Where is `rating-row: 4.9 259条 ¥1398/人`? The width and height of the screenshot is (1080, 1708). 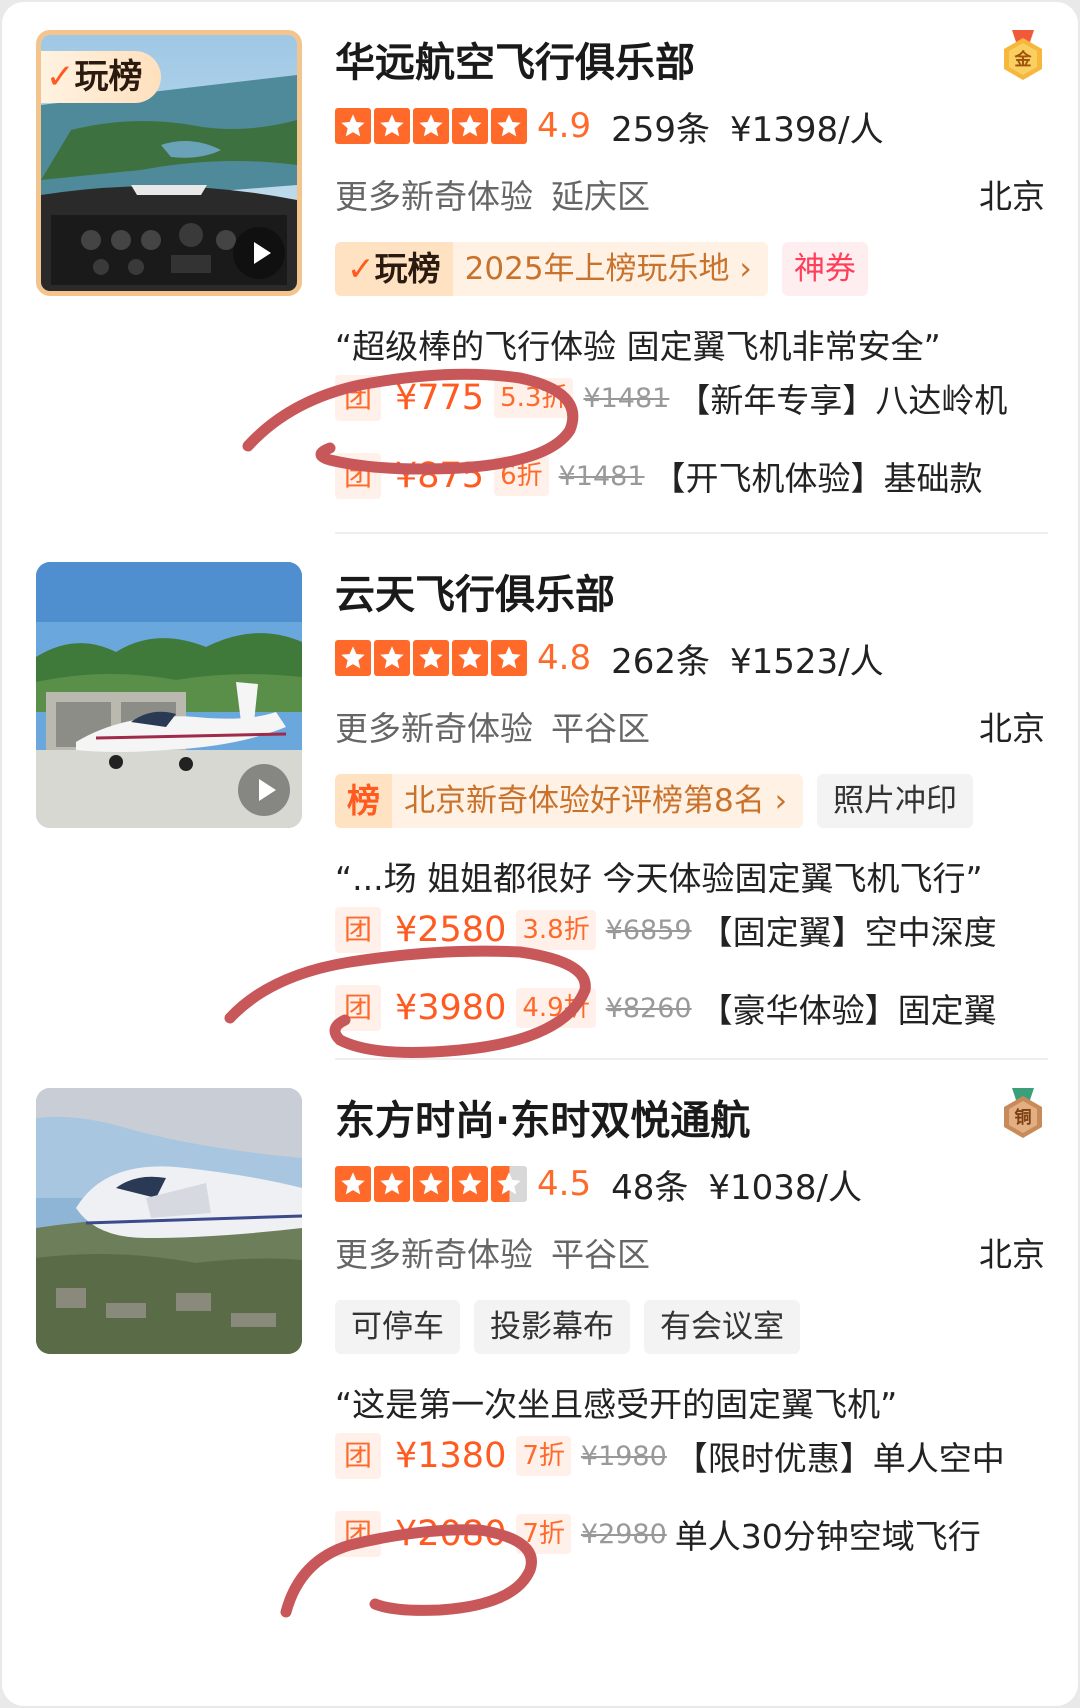
rating-row: 4.9 259条 ¥1398/人 is located at coordinates (619, 127).